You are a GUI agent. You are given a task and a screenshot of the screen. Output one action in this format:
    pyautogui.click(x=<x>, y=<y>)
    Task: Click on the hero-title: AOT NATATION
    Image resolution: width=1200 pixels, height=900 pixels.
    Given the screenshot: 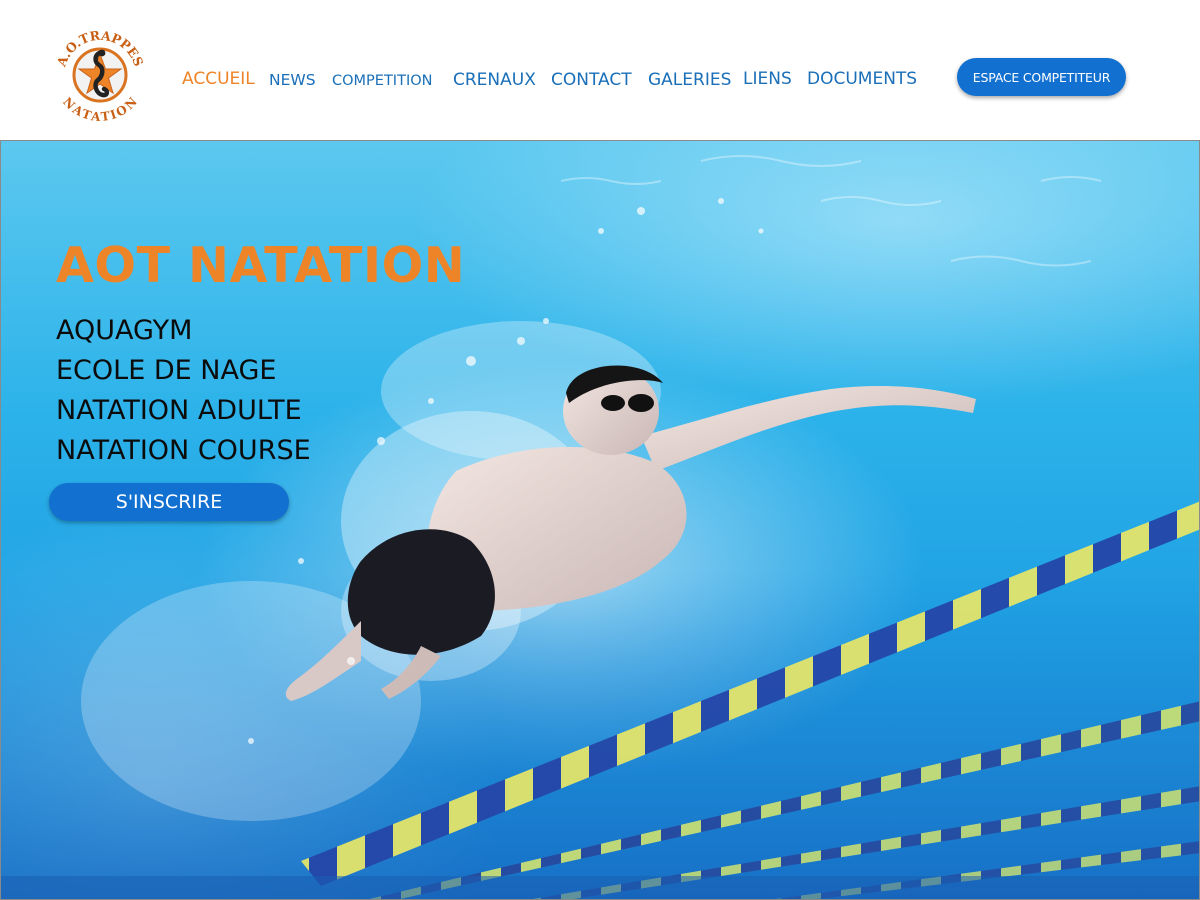 What is the action you would take?
    pyautogui.click(x=261, y=265)
    